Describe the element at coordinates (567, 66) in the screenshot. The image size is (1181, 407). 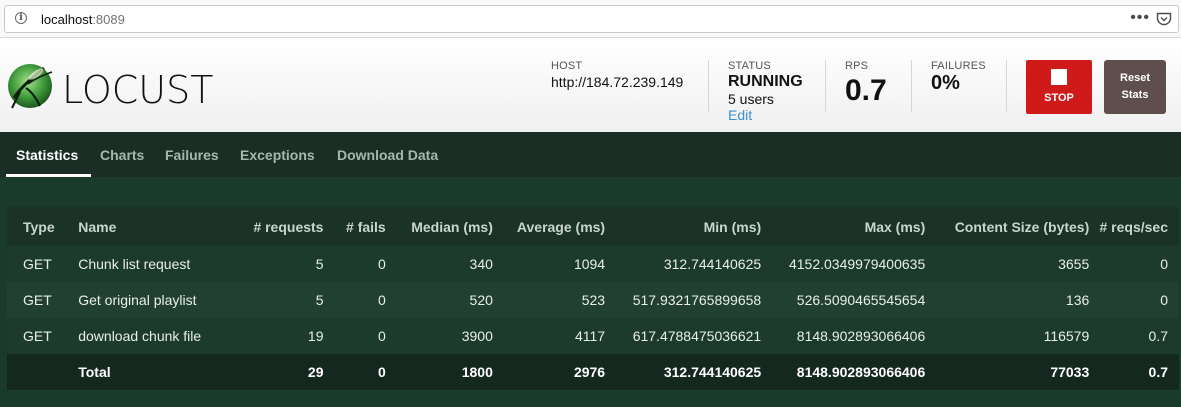
I see `host-label: HOST` at that location.